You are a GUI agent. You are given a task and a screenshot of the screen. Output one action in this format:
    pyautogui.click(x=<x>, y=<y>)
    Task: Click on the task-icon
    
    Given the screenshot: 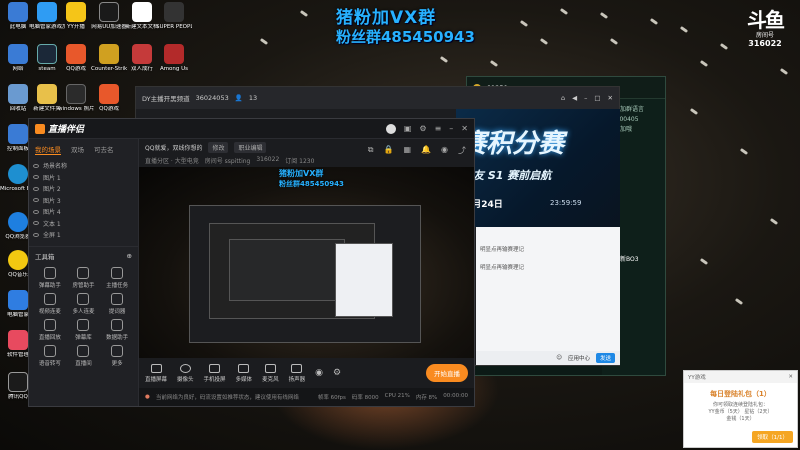 What is the action you would take?
    pyautogui.click(x=117, y=272)
    